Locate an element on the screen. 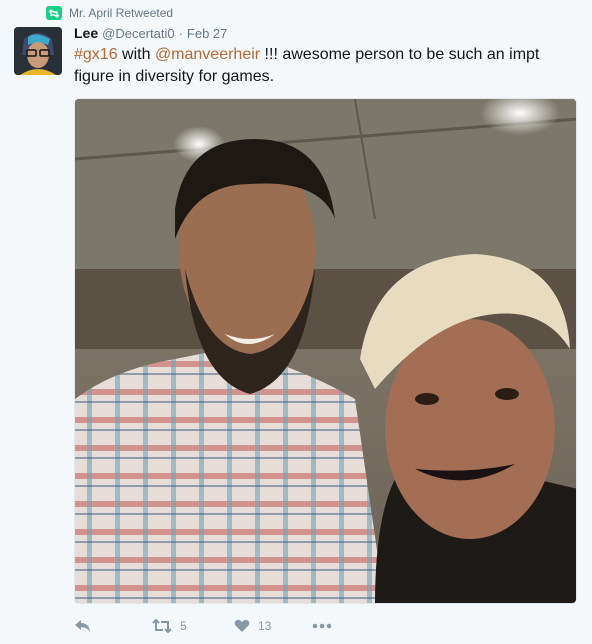 The height and width of the screenshot is (644, 592). author-name: Lee is located at coordinates (86, 33).